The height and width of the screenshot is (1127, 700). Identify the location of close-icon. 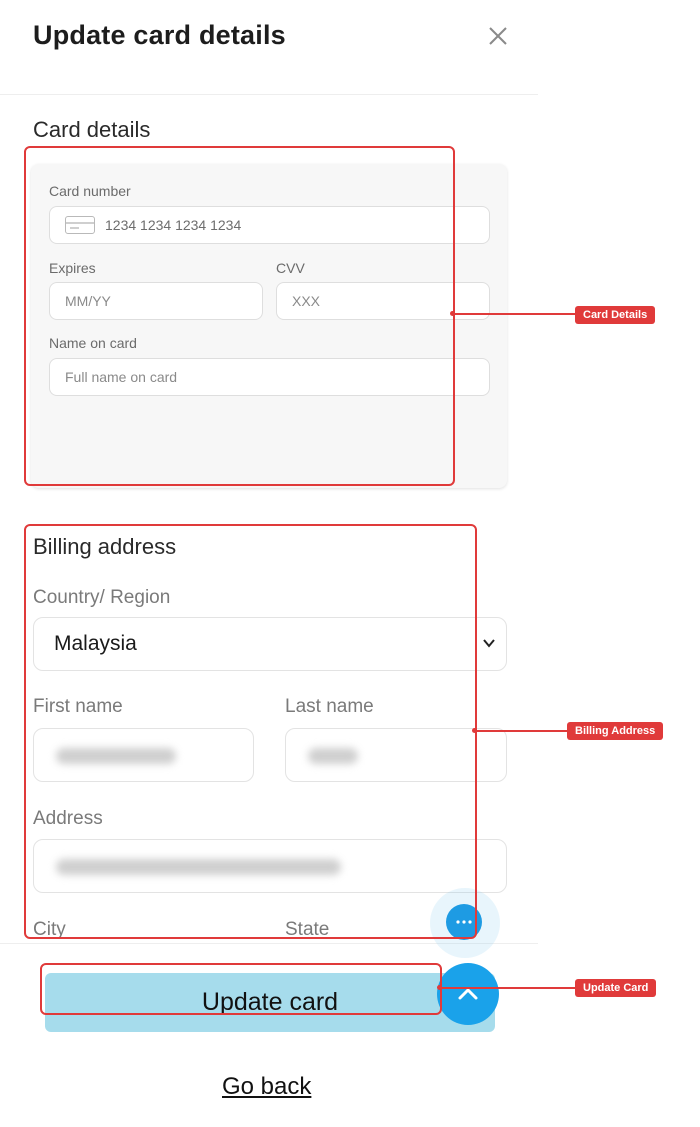
(498, 36).